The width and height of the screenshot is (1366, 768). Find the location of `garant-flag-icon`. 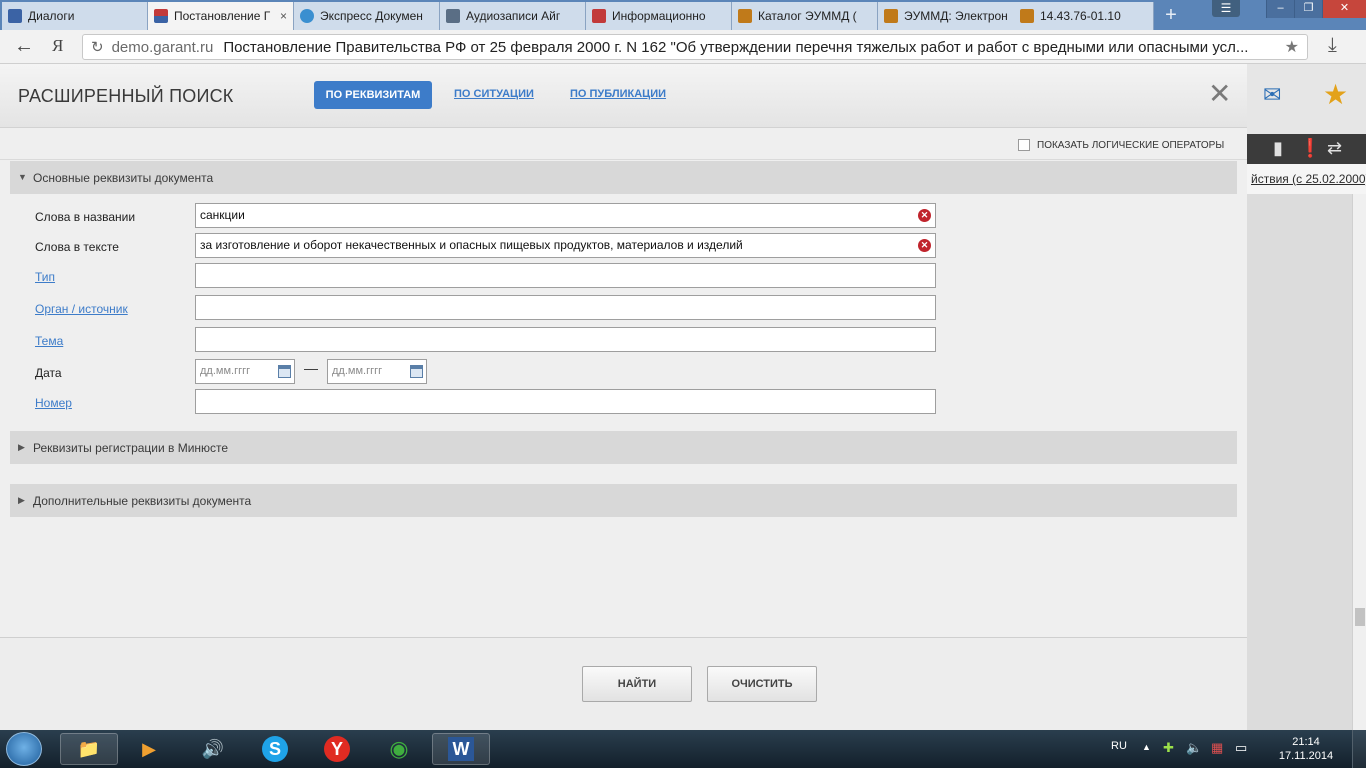

garant-flag-icon is located at coordinates (161, 16).